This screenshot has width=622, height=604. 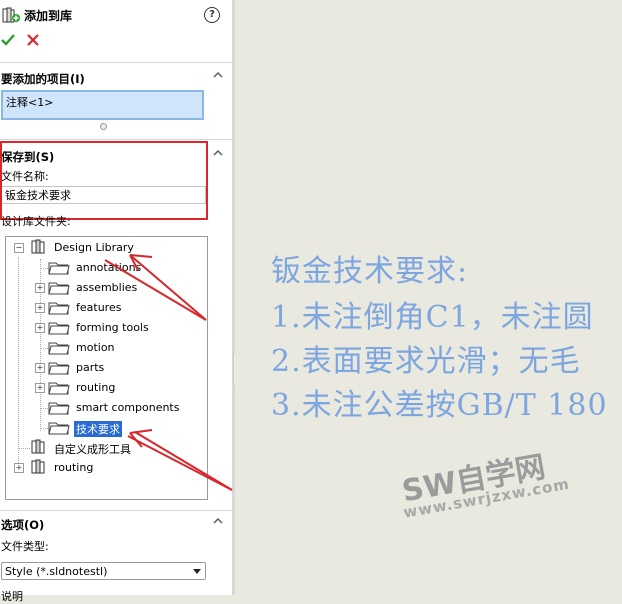 I want to click on note-line-4: 3.未注公差按GB/T 180, so click(x=439, y=402).